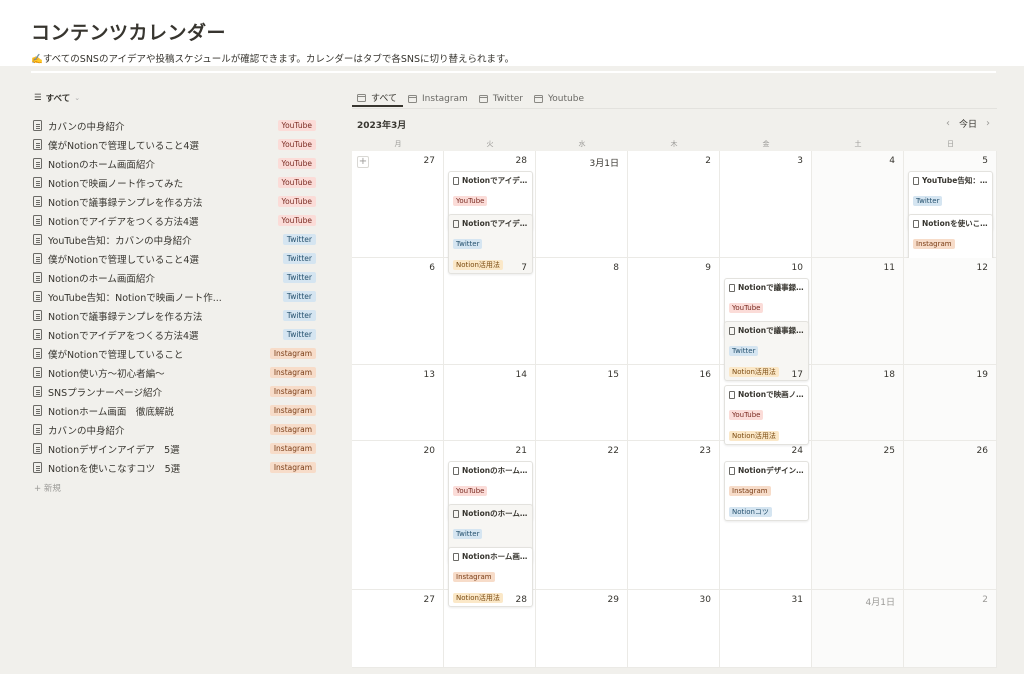  What do you see at coordinates (948, 123) in the screenshot?
I see `chevron-left-icon: ‹` at bounding box center [948, 123].